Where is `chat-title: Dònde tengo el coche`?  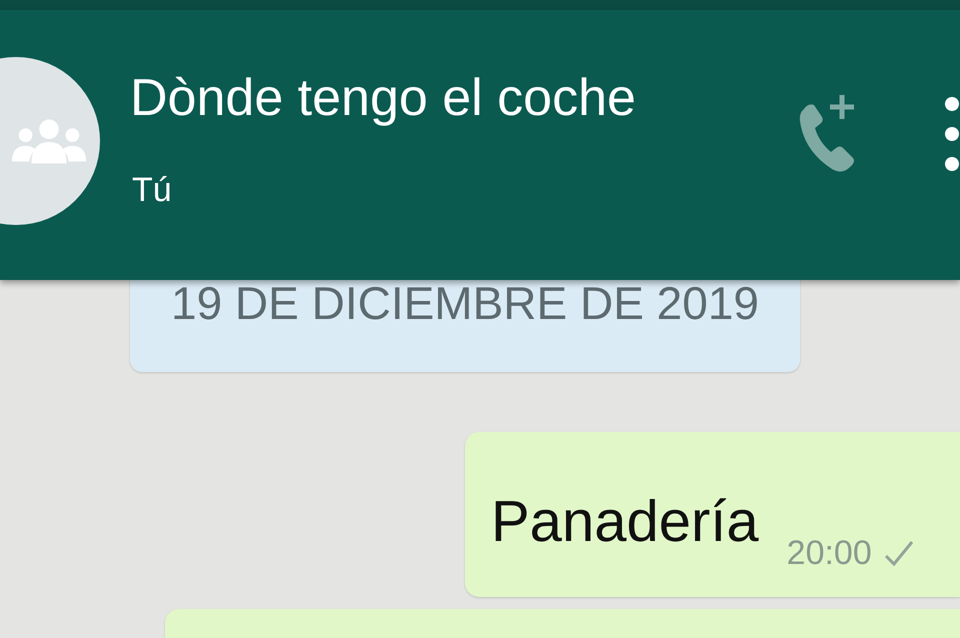 chat-title: Dònde tengo el coche is located at coordinates (383, 98).